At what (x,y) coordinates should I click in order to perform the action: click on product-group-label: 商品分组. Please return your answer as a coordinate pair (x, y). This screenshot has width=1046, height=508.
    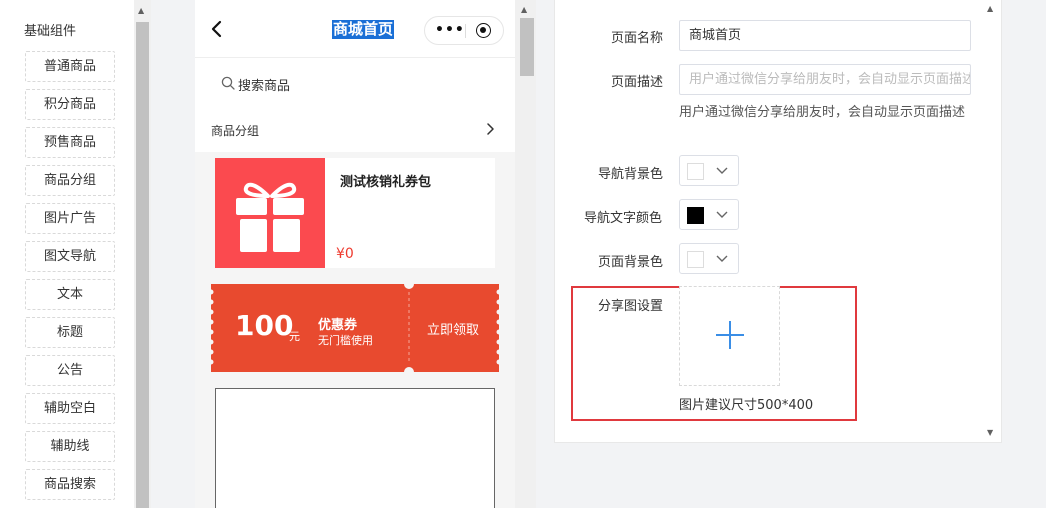
    Looking at the image, I should click on (235, 131).